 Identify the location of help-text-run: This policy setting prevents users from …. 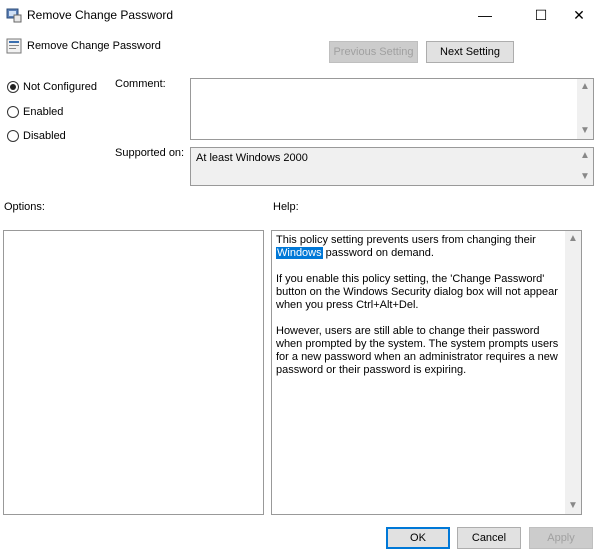
(406, 240).